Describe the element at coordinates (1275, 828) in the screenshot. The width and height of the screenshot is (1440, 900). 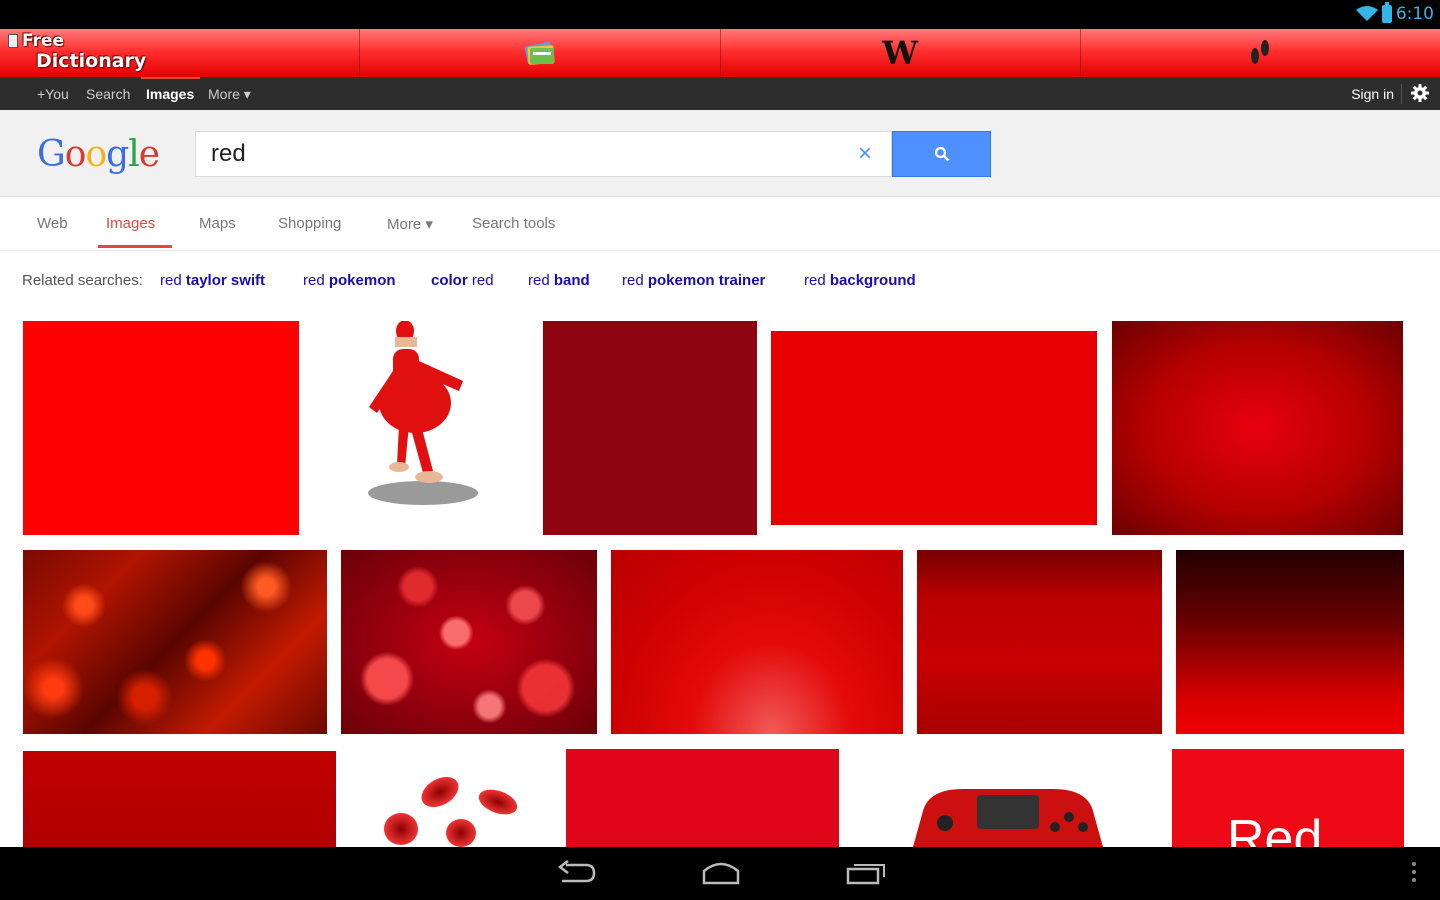
I see `image-overlay-text: Red` at that location.